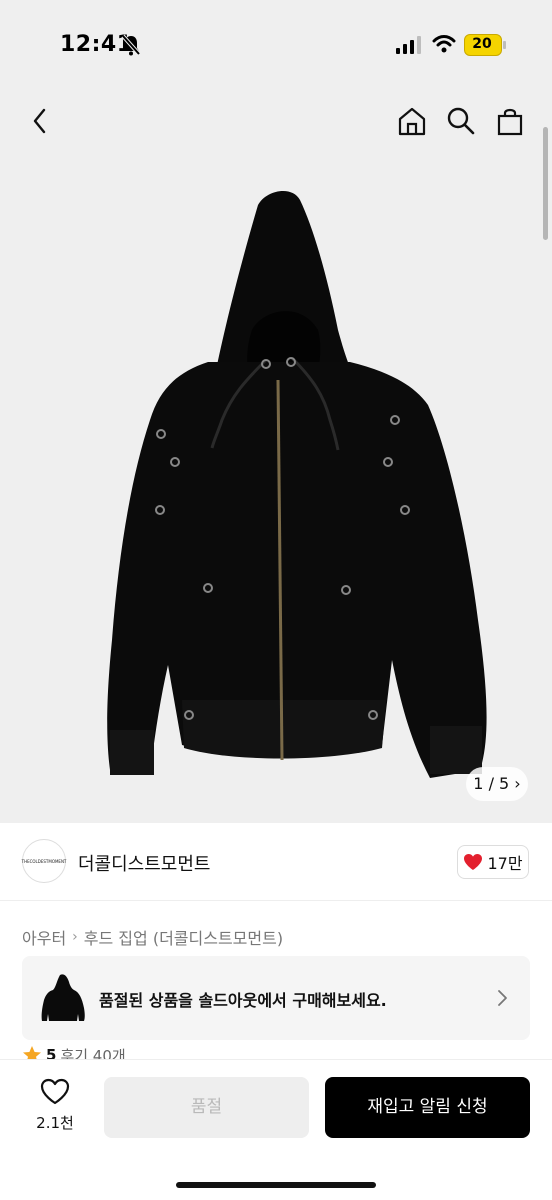  I want to click on status-bar: 12:41 20, so click(276, 45).